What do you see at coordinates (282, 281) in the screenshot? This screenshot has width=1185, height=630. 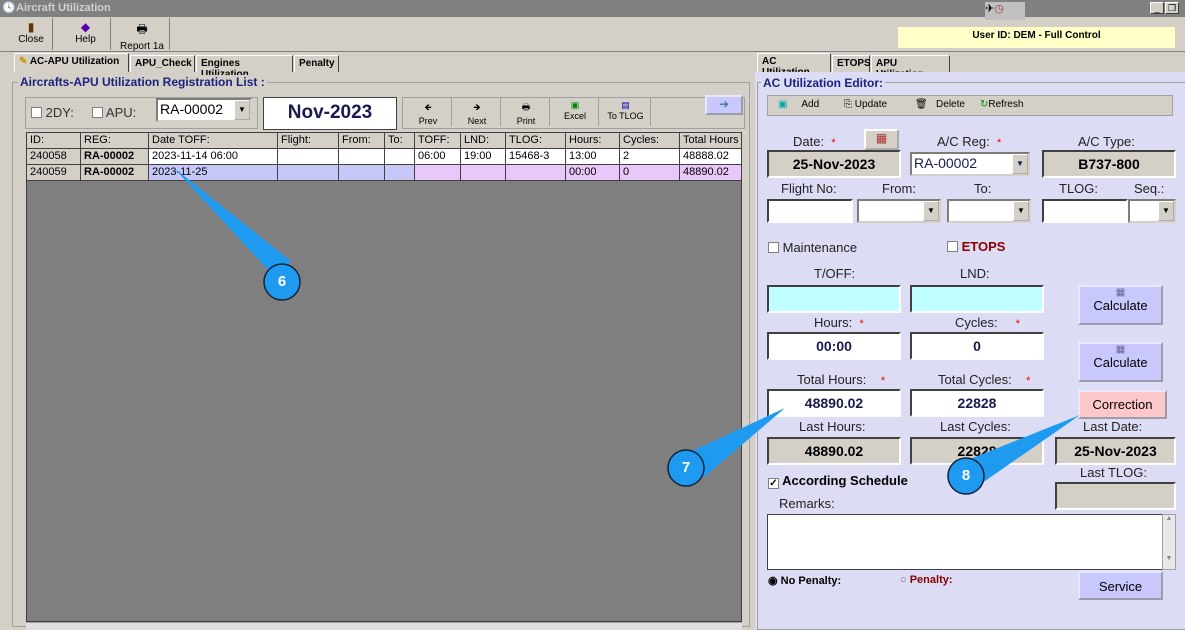 I see `callout-6-label: 6` at bounding box center [282, 281].